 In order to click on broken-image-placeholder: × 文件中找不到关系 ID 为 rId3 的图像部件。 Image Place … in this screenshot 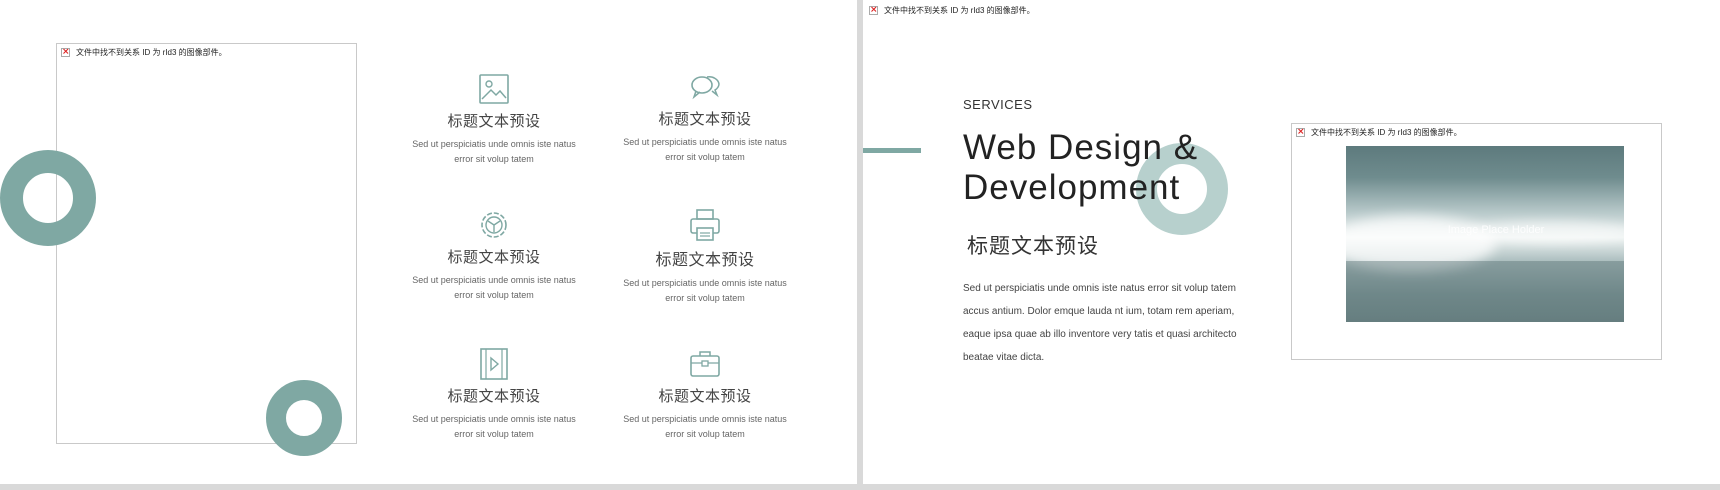, I will do `click(1476, 241)`.